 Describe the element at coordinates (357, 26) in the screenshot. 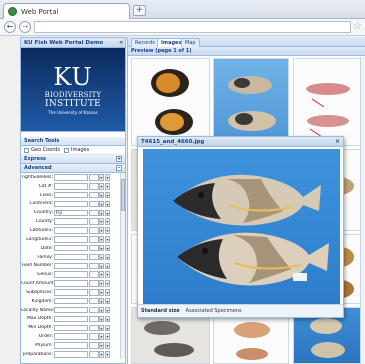

I see `bookmark-star-icon: ☆` at that location.